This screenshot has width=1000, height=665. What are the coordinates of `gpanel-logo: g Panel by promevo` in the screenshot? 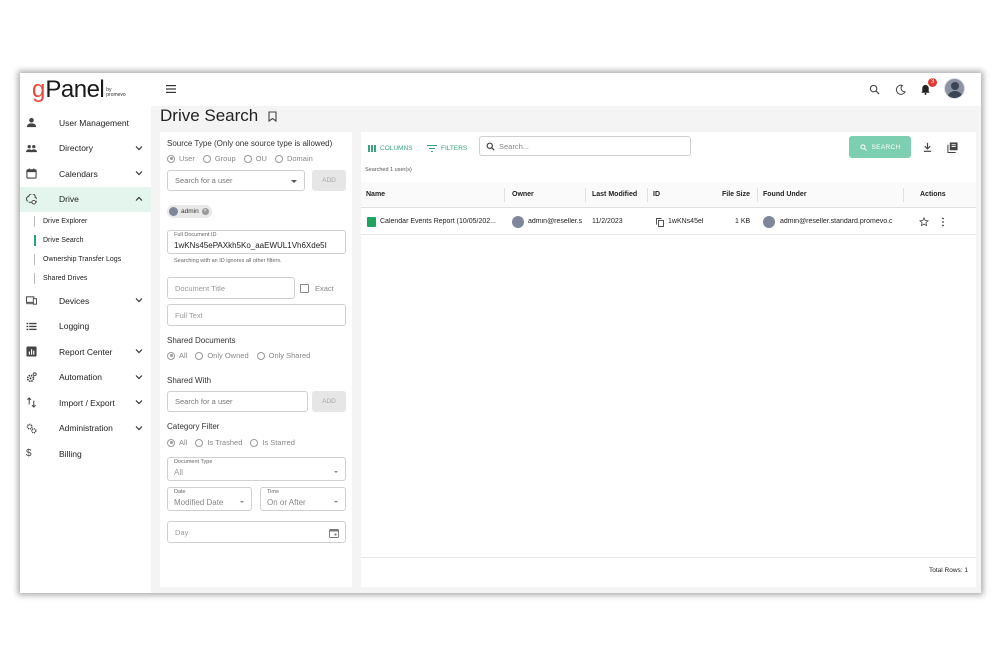 It's located at (81, 90).